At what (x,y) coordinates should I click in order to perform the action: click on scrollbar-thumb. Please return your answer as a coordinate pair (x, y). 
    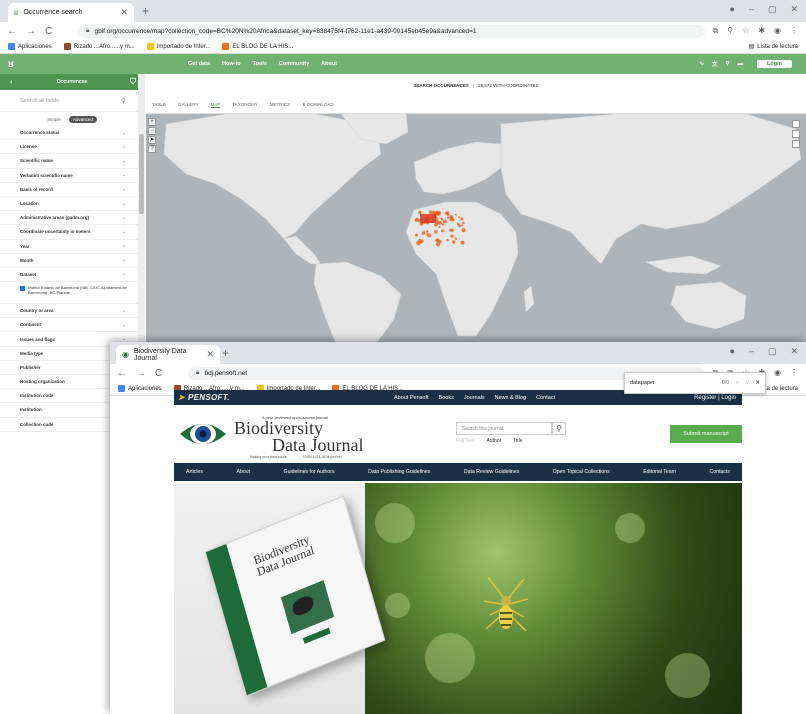
    Looking at the image, I should click on (141, 174).